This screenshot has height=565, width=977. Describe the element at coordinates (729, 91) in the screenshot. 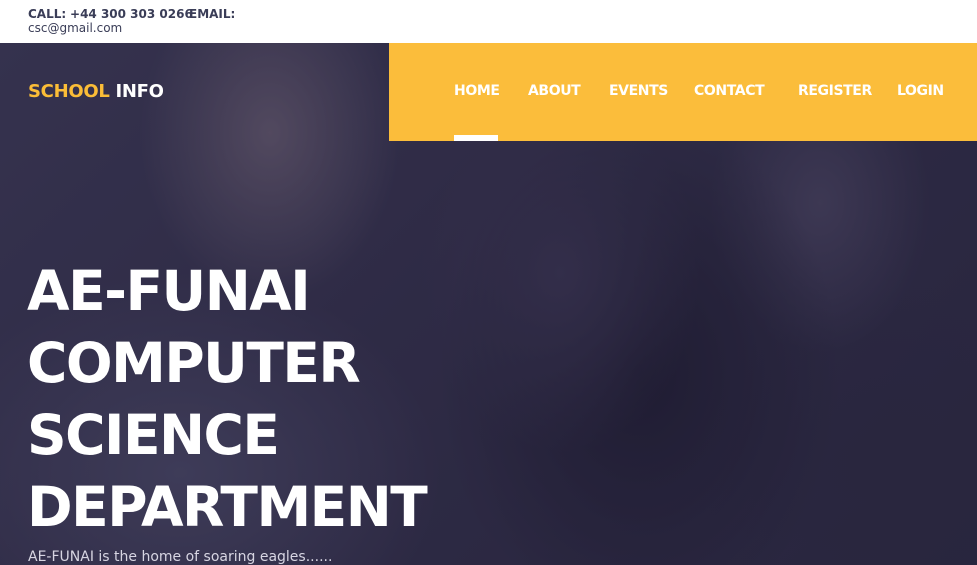

I see `nav-contact: CONTACT` at that location.